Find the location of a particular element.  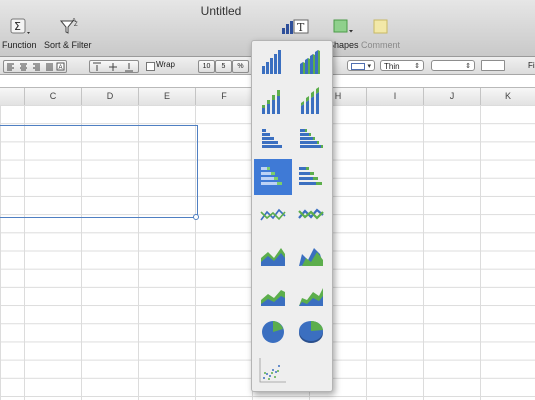

stacked-bar-3d-chart-icon is located at coordinates (310, 176).